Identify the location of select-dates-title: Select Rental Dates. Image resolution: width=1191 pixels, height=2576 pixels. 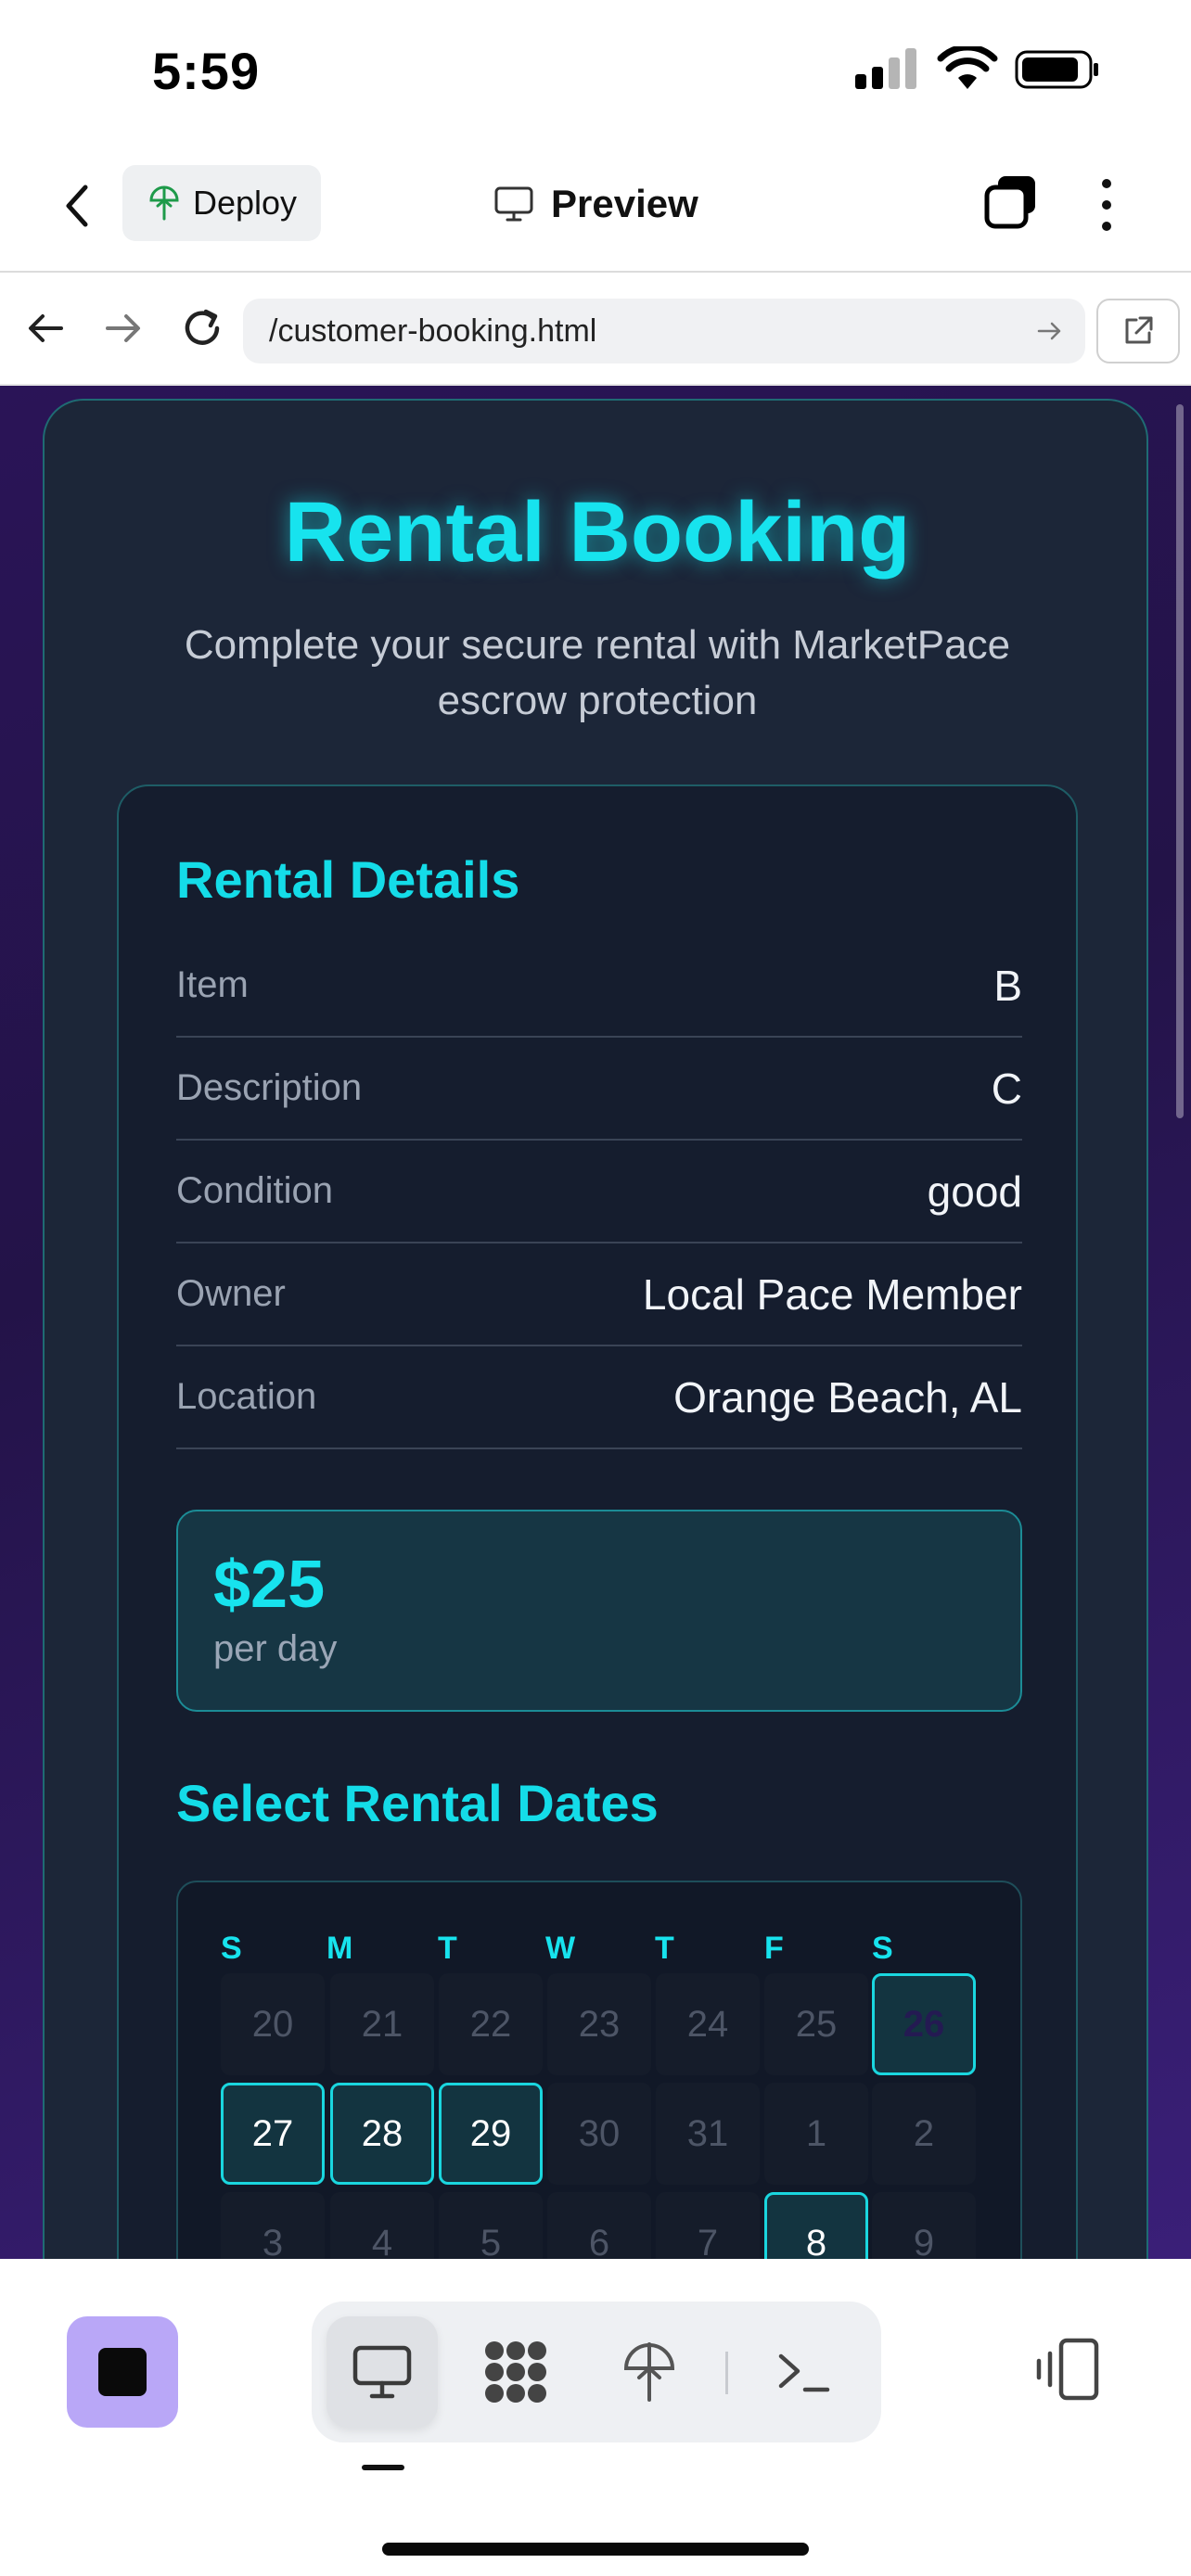
(417, 1803).